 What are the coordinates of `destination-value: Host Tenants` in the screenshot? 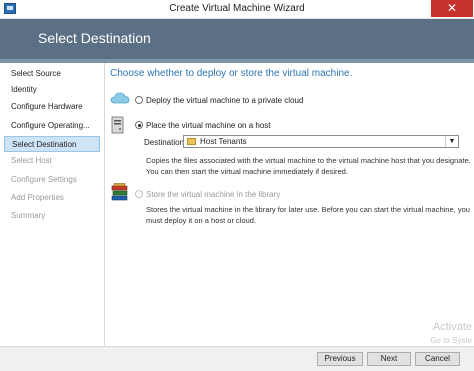 It's located at (223, 141).